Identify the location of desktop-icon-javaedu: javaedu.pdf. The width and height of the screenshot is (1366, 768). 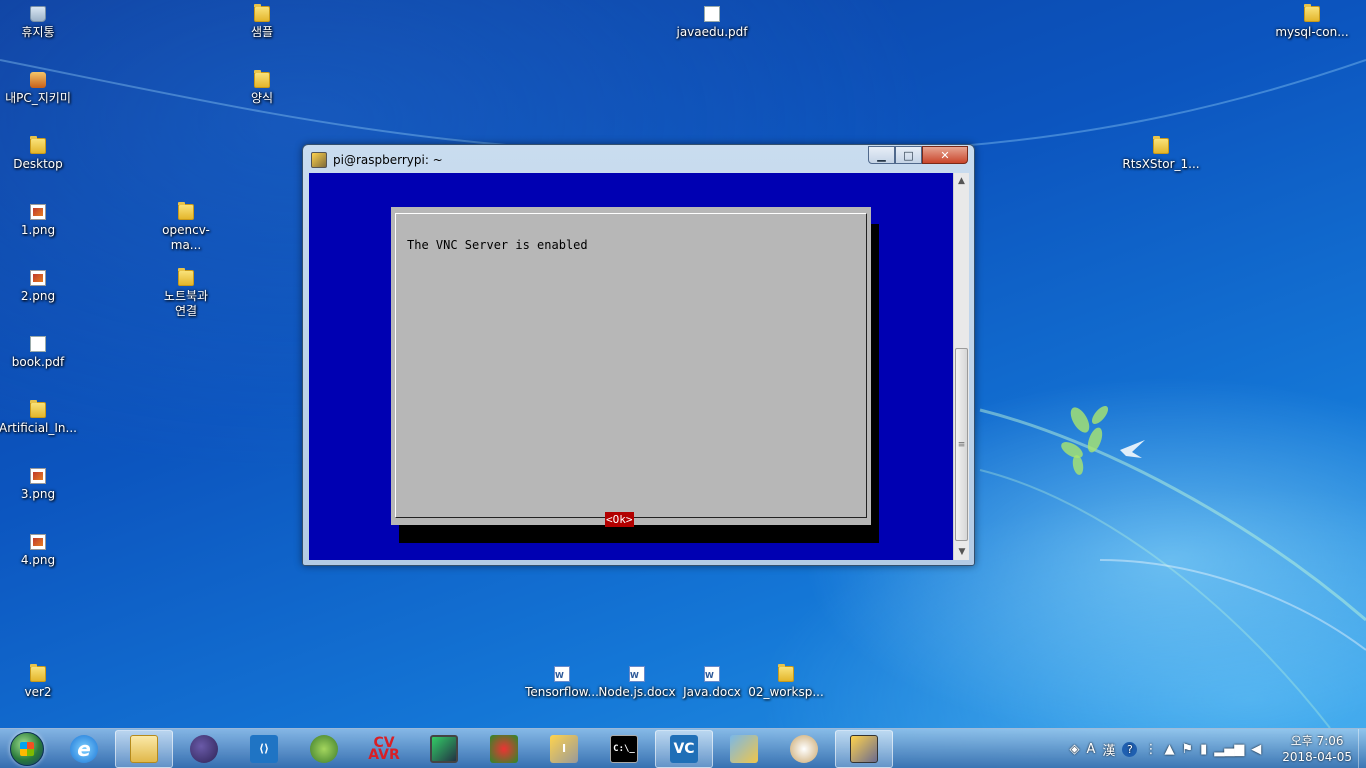
(712, 23).